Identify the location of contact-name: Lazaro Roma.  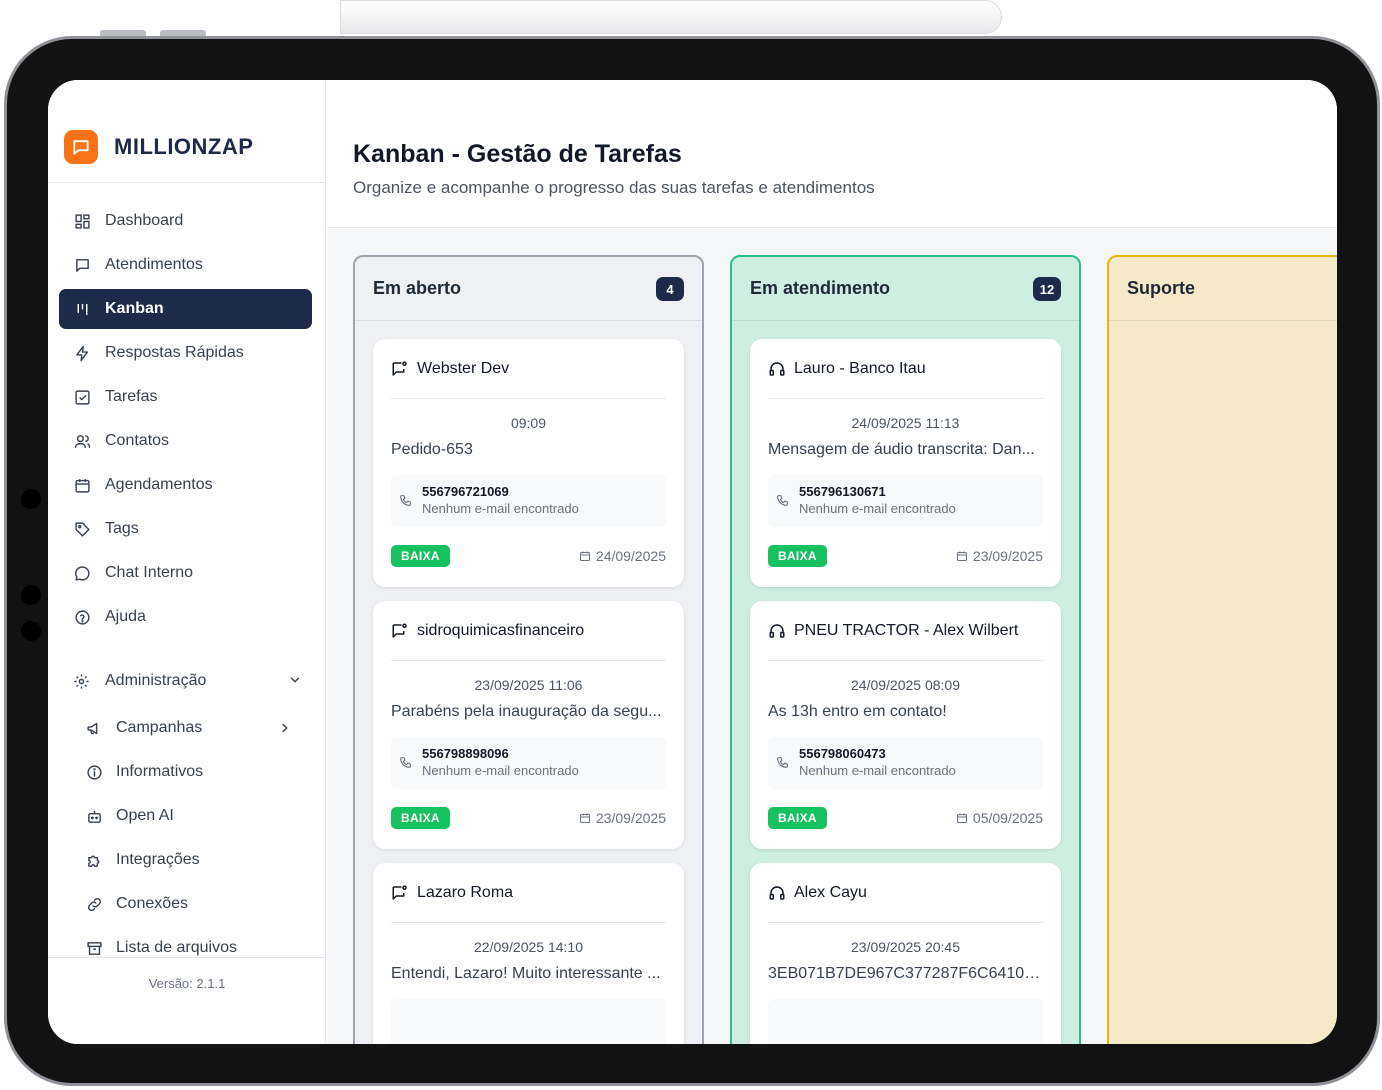
(465, 892).